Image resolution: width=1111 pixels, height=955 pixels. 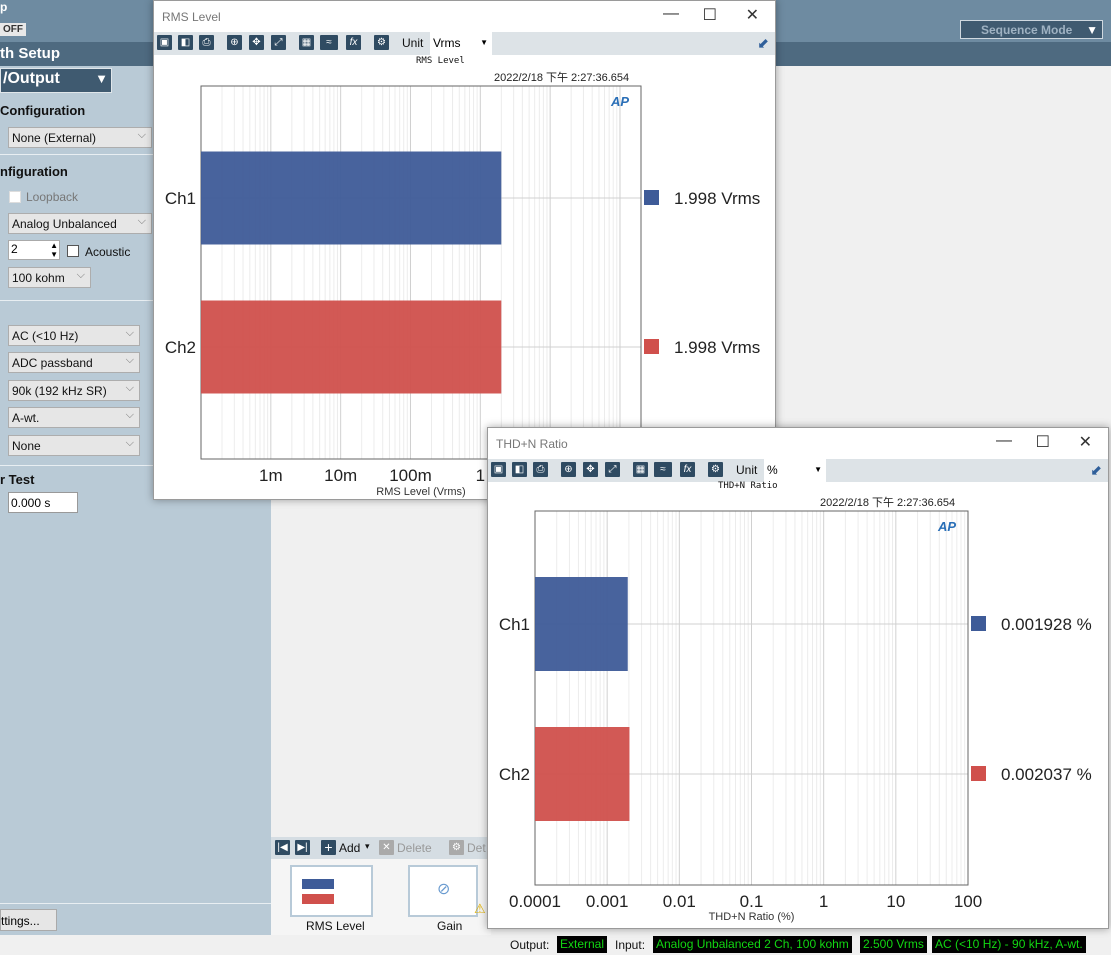 I want to click on add-icon: +, so click(x=328, y=847).